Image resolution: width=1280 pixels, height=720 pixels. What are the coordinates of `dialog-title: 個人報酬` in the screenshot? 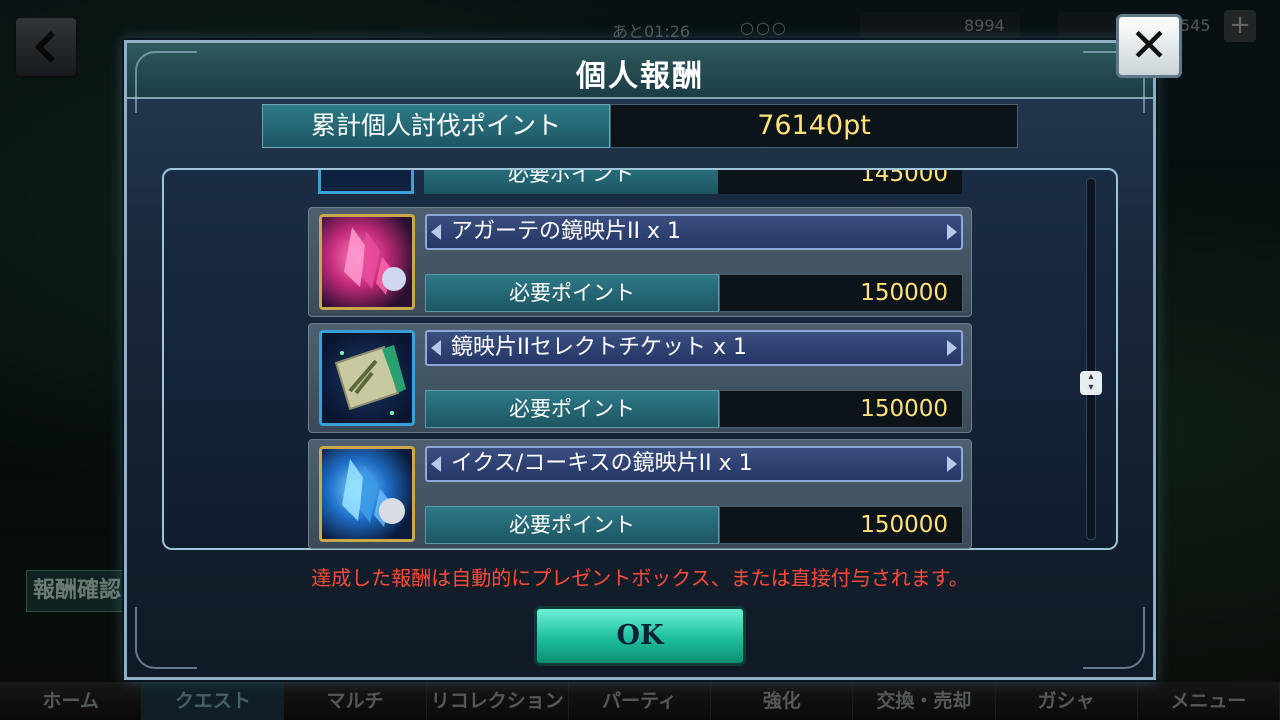 It's located at (640, 76).